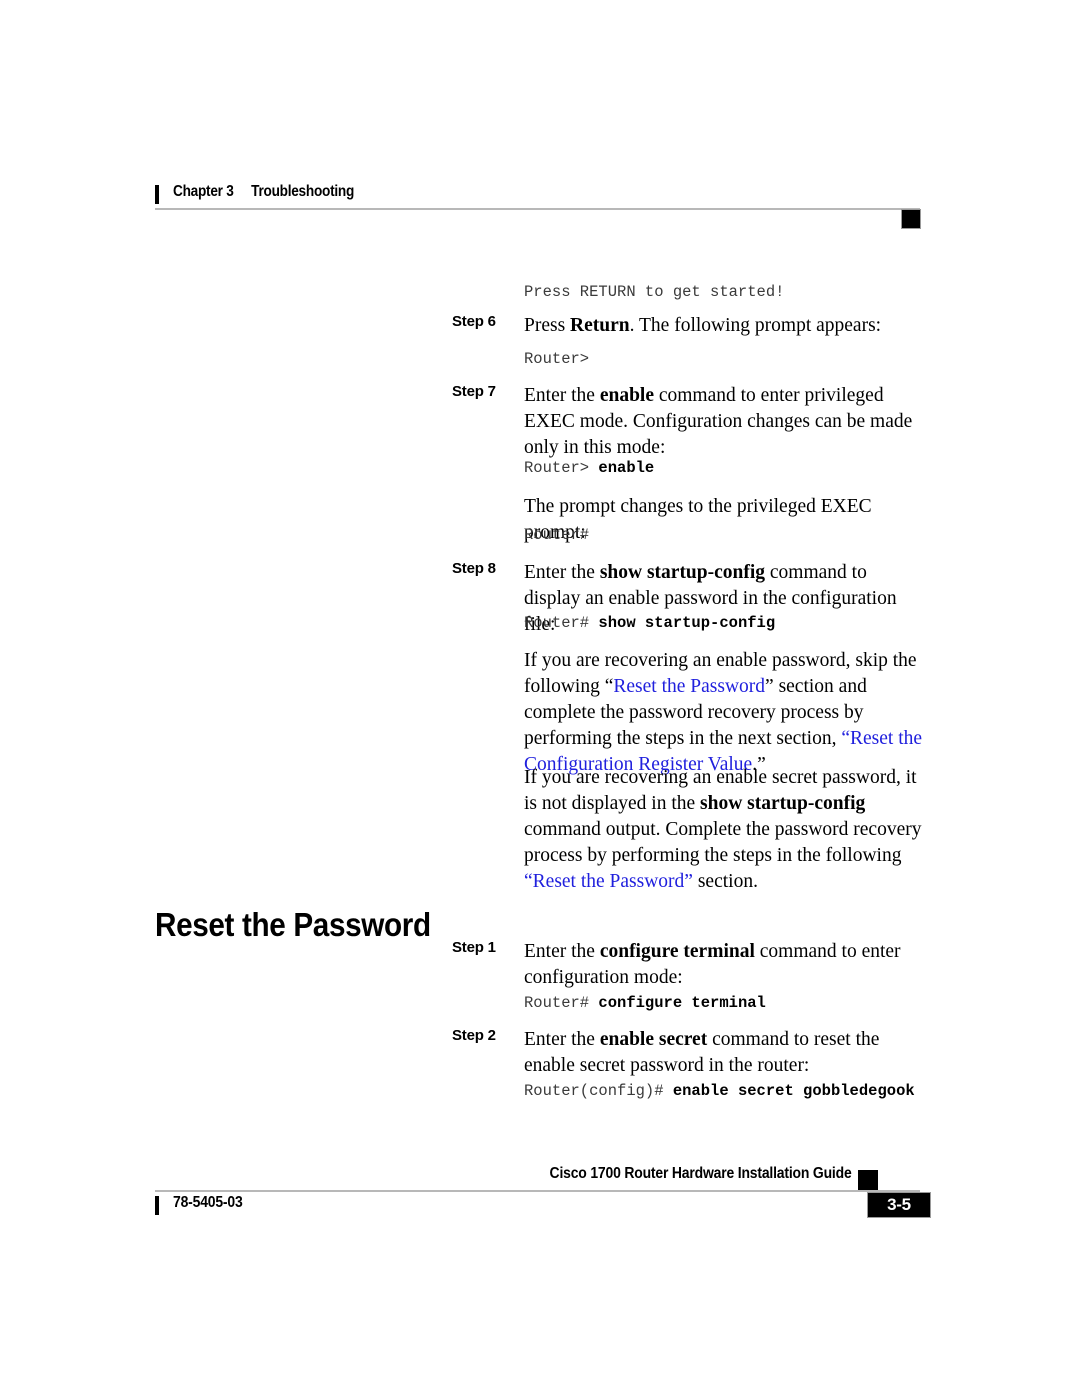 The height and width of the screenshot is (1397, 1080). Describe the element at coordinates (682, 1003) in the screenshot. I see `code-command: configure terminal` at that location.